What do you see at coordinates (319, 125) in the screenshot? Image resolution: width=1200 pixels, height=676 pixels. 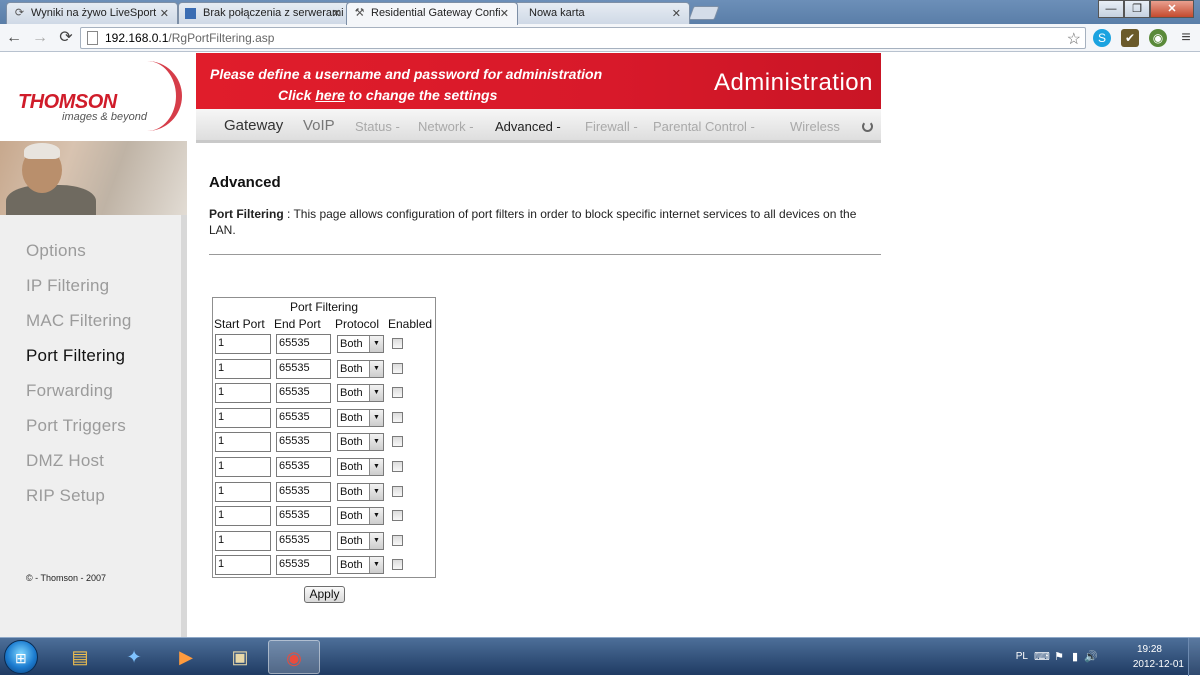 I see `nav-voip: VoIP` at bounding box center [319, 125].